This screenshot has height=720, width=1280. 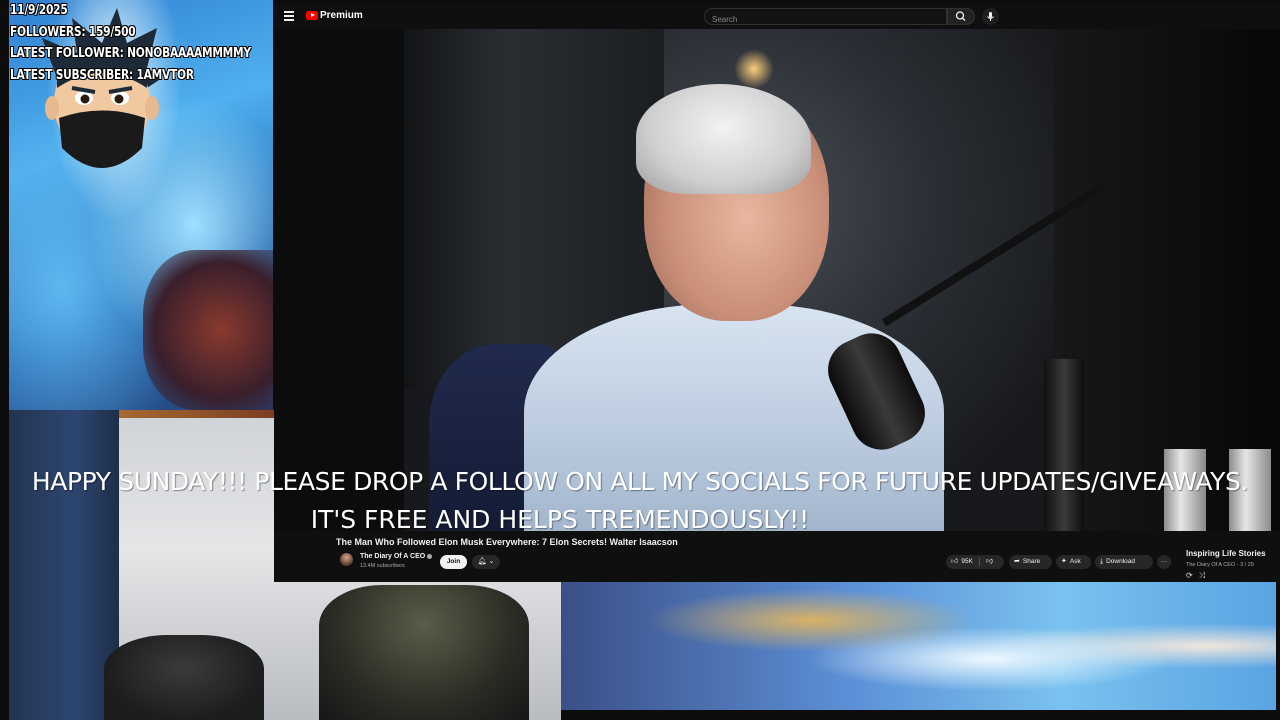 I want to click on chevron-down-icon: ⌄, so click(x=490, y=561).